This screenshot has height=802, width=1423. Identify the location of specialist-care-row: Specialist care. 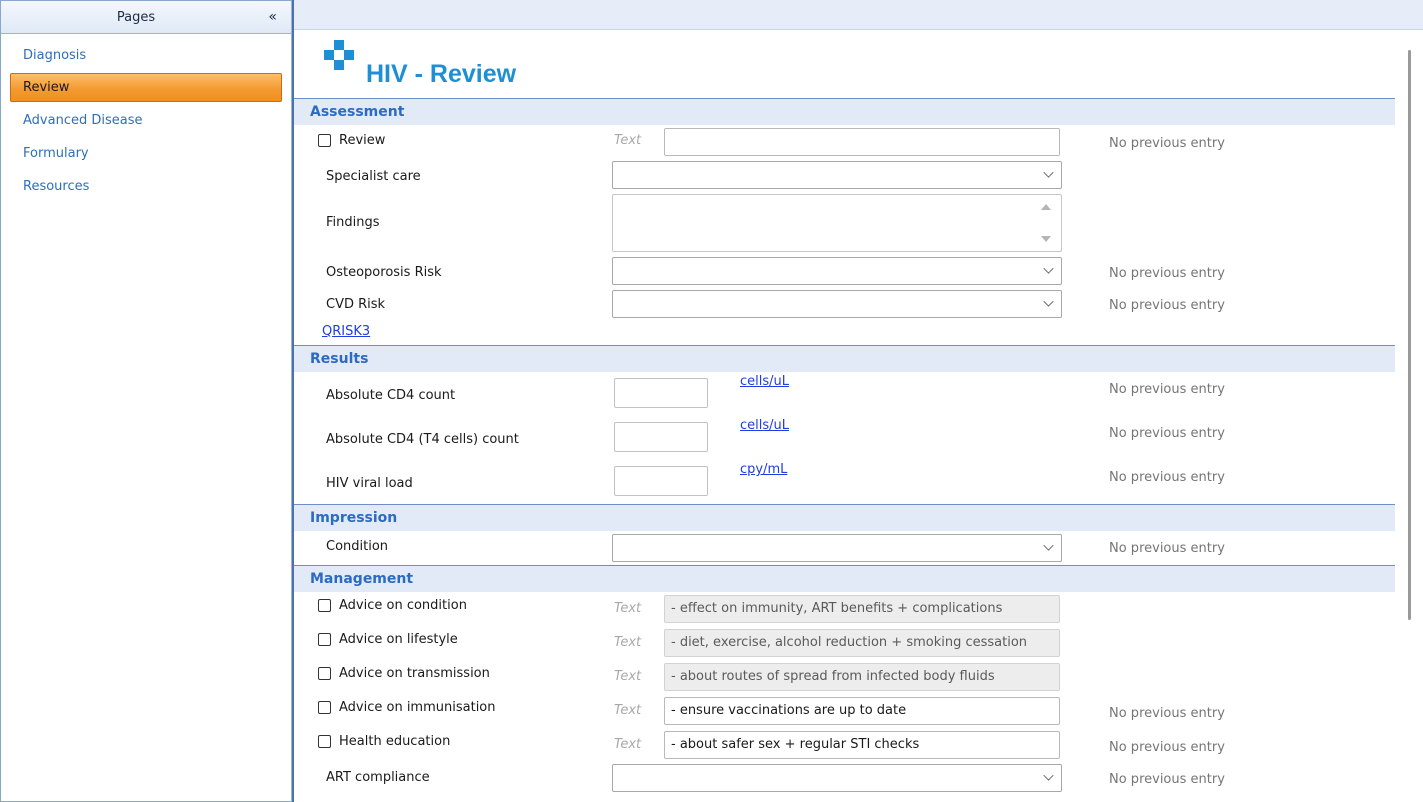
(844, 176).